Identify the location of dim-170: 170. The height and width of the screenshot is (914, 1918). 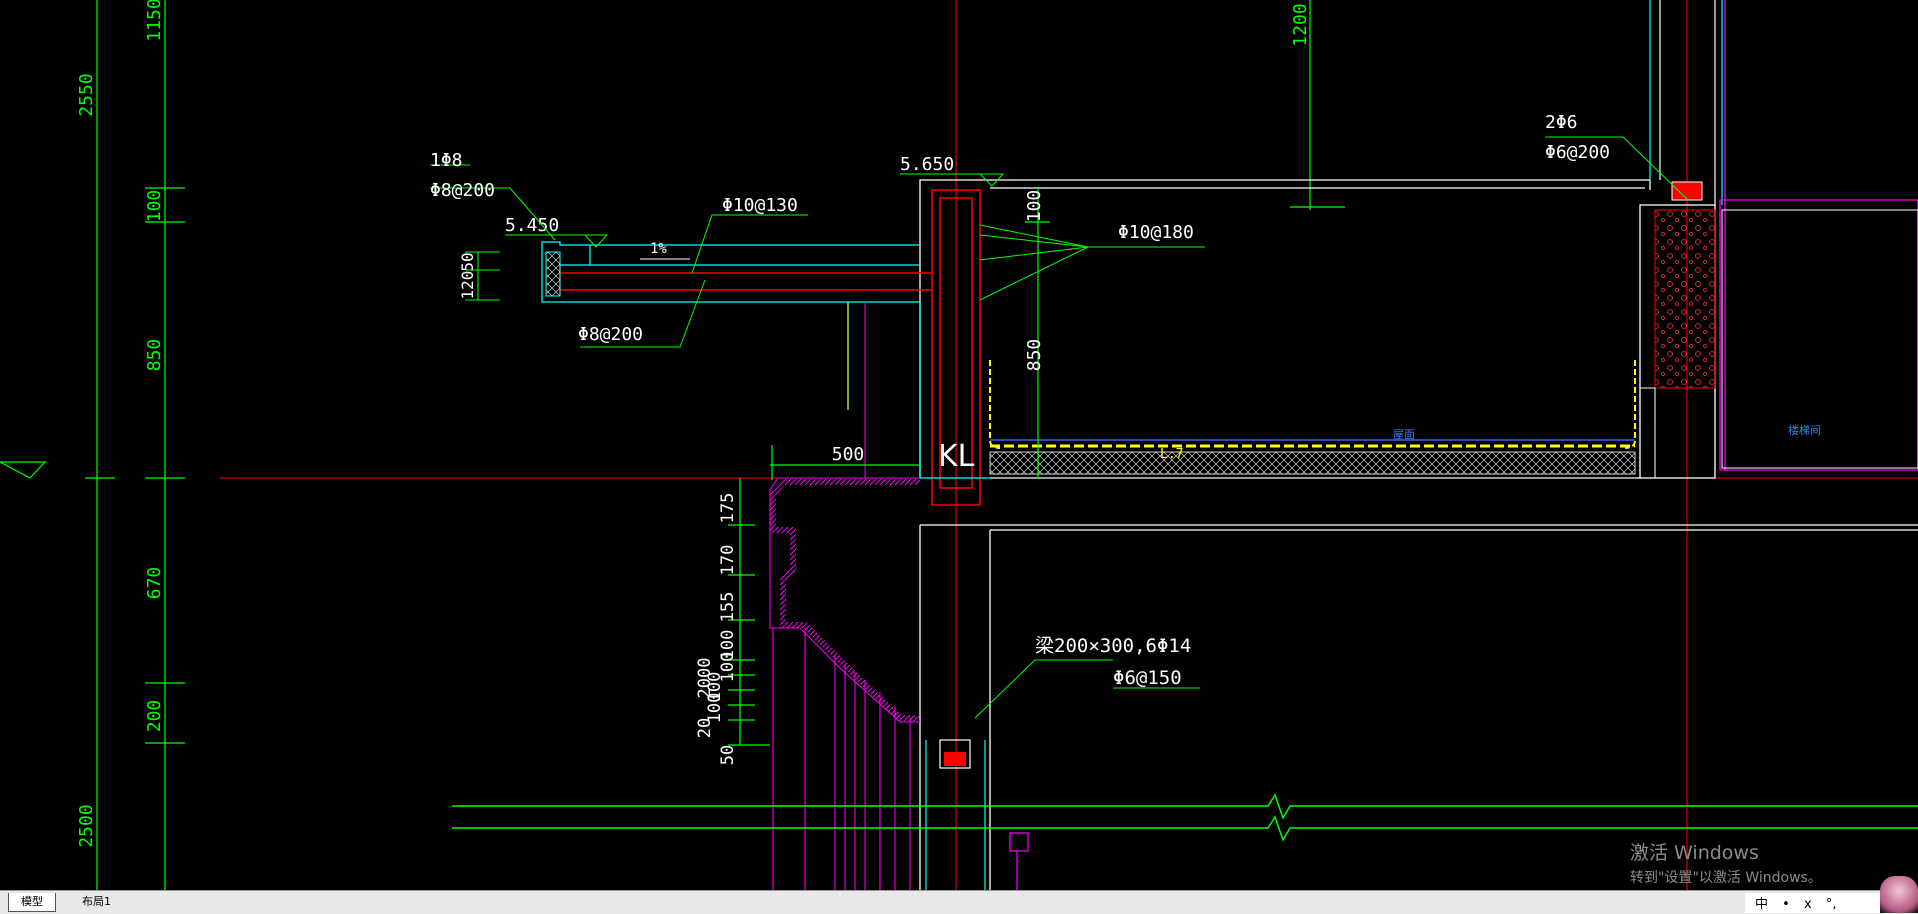
(728, 560).